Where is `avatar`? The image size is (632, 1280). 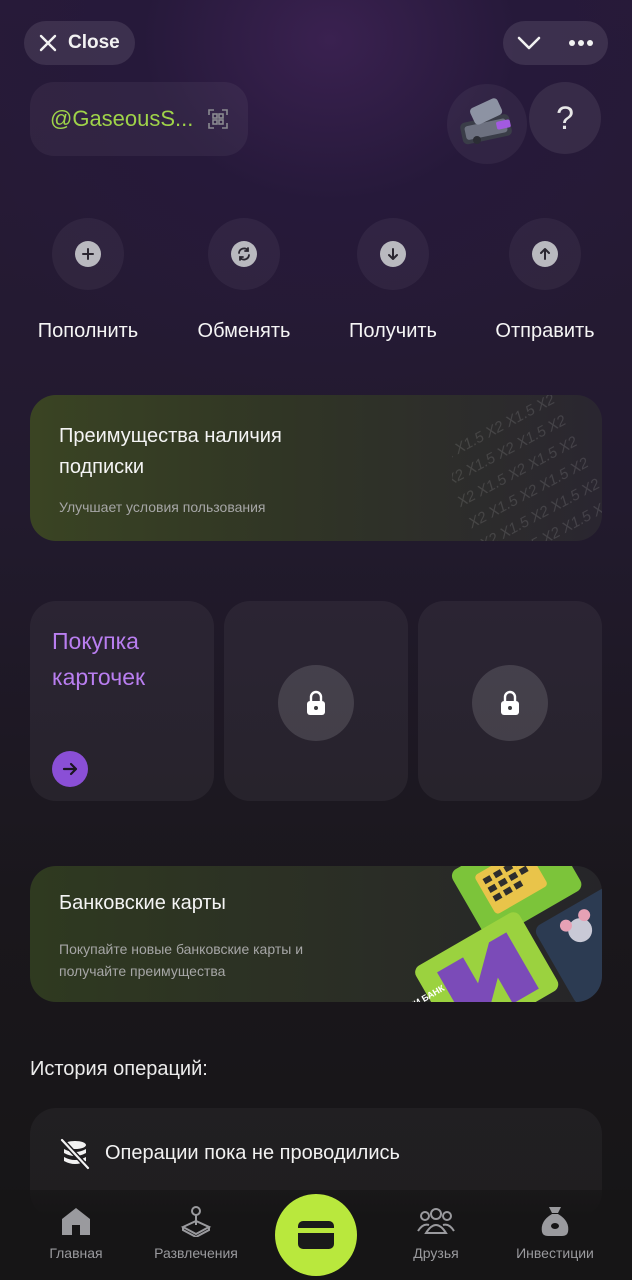
avatar is located at coordinates (487, 124).